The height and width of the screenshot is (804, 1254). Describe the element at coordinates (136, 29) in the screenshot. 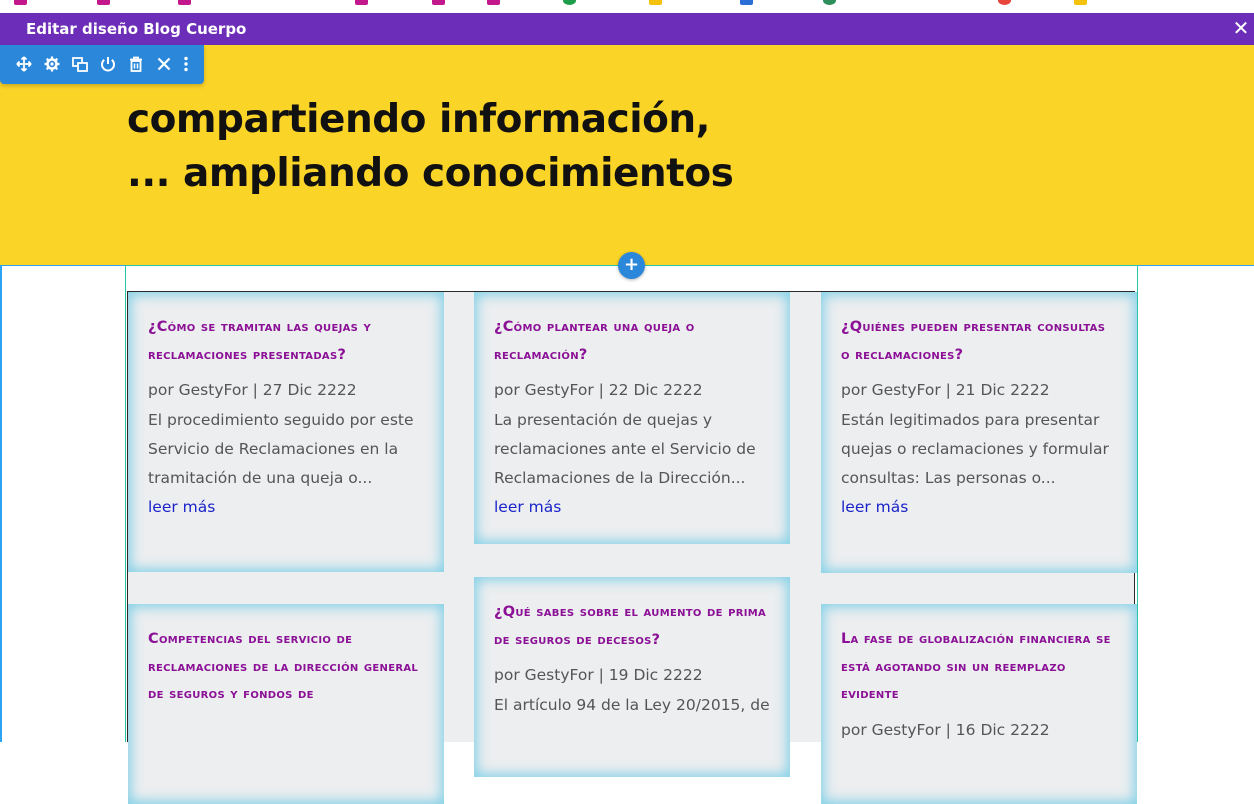

I see `editor-title: Editar diseño Blog Cuerpo` at that location.